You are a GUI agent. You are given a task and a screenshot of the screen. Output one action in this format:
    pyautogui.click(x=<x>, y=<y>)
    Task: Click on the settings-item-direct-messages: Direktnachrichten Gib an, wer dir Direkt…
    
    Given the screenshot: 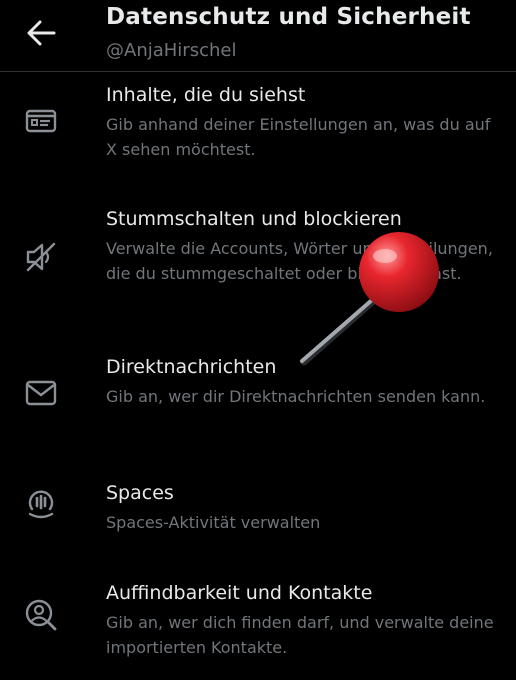 What is the action you would take?
    pyautogui.click(x=258, y=396)
    